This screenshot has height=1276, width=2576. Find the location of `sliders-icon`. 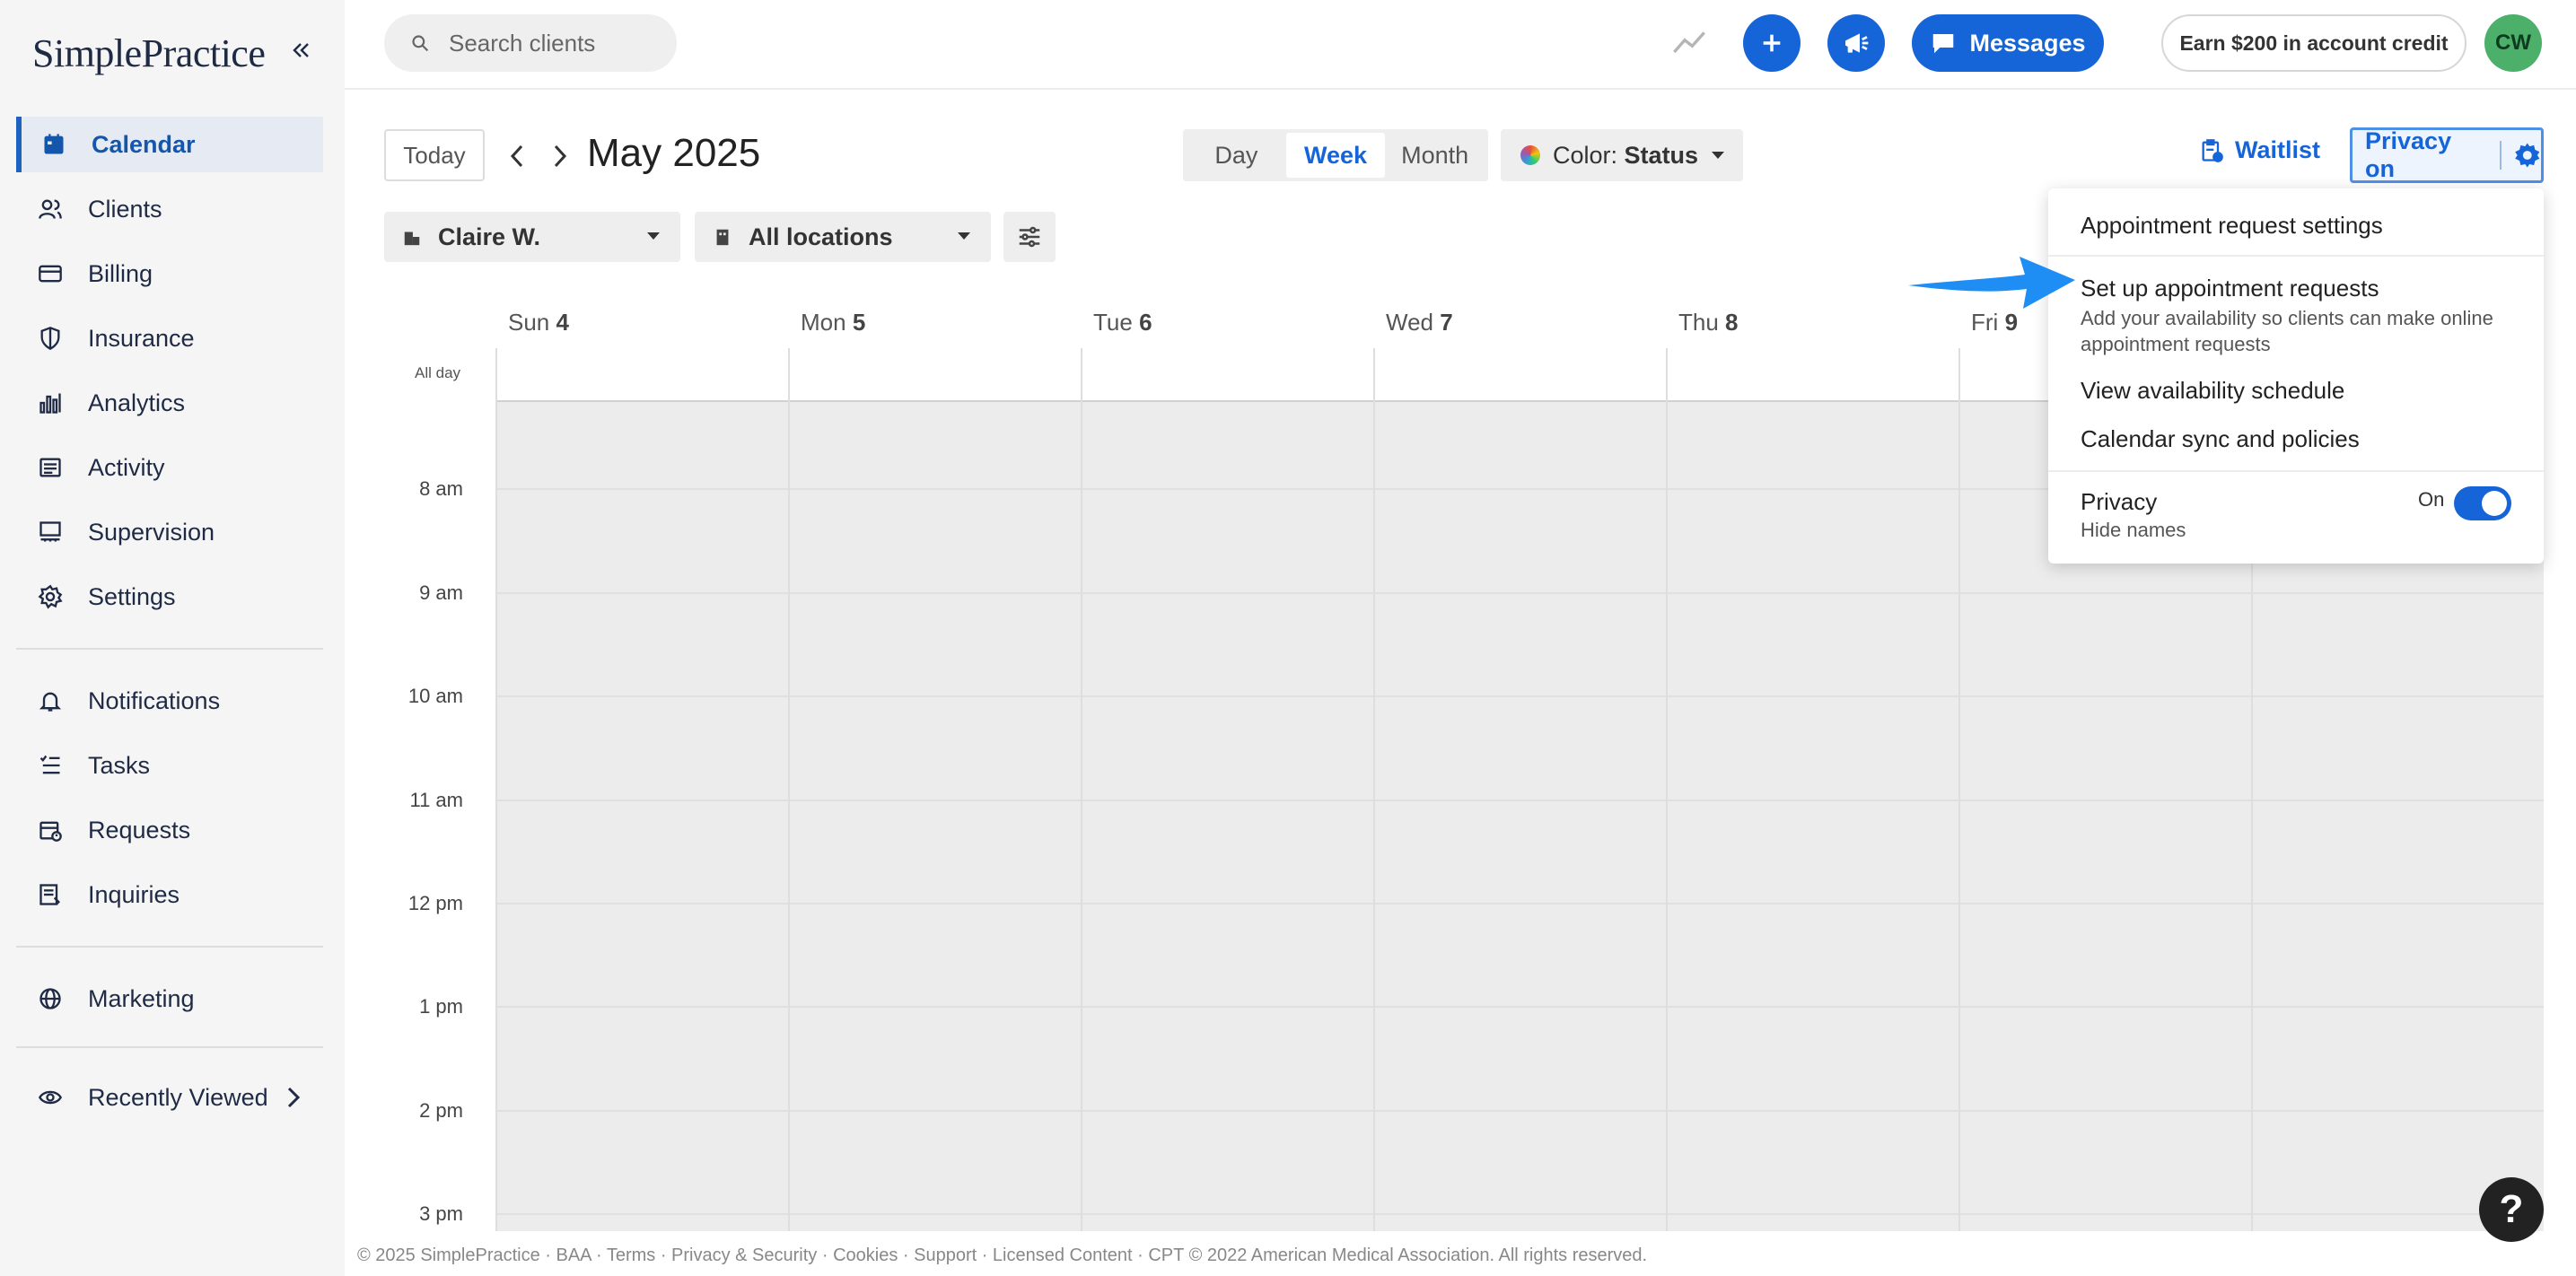

sliders-icon is located at coordinates (1029, 237).